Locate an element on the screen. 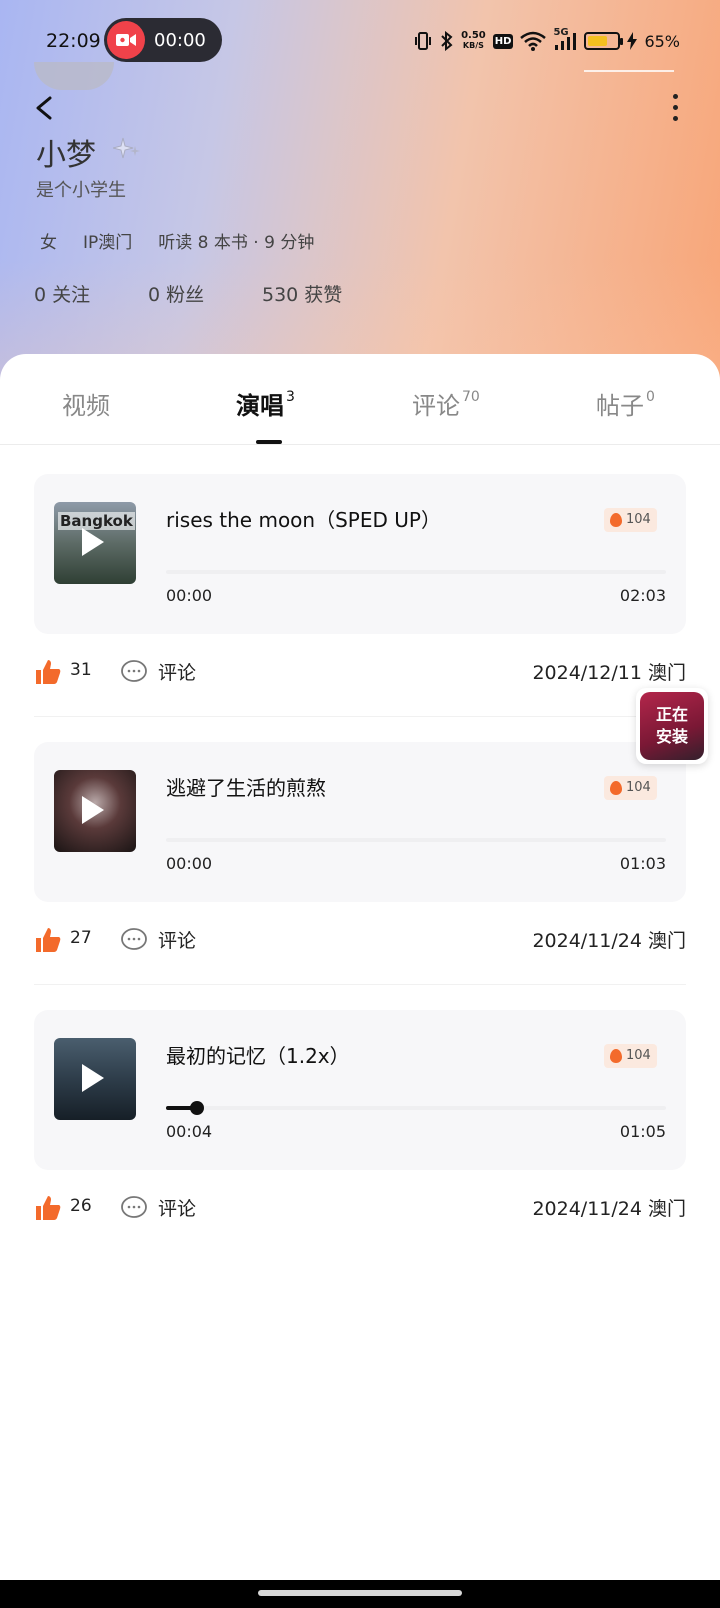 The image size is (720, 1608). battery-icon is located at coordinates (604, 41).